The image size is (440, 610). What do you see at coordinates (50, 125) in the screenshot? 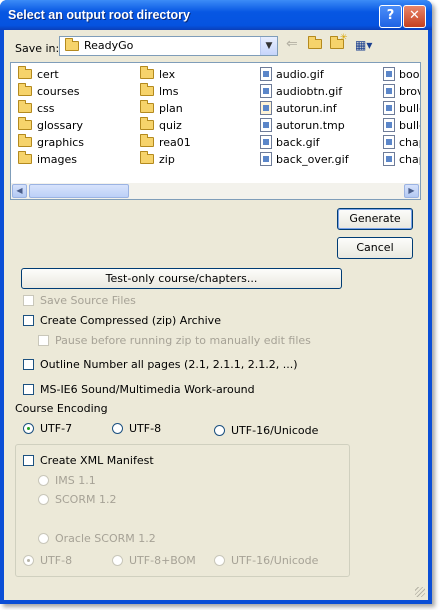
I see `list-item: glossary` at bounding box center [50, 125].